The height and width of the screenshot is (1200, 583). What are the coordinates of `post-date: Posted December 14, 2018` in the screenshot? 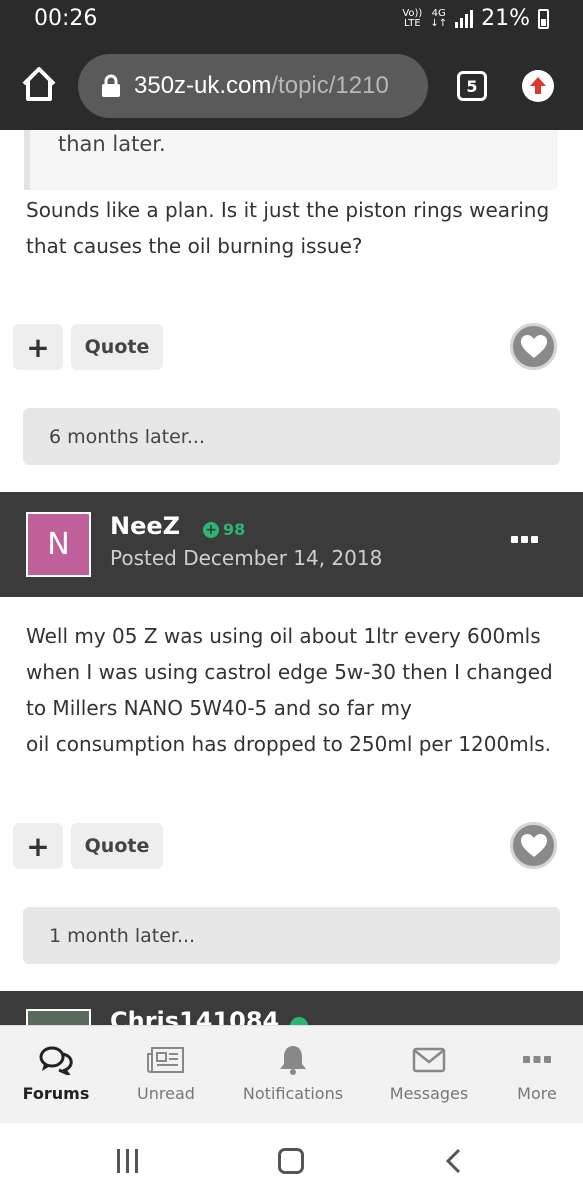 It's located at (246, 558).